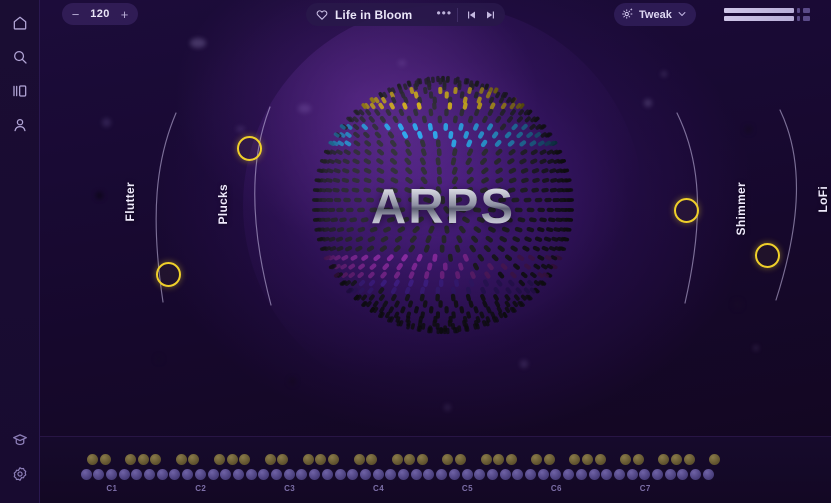 This screenshot has height=503, width=831. I want to click on macro-handle-lofi, so click(767, 255).